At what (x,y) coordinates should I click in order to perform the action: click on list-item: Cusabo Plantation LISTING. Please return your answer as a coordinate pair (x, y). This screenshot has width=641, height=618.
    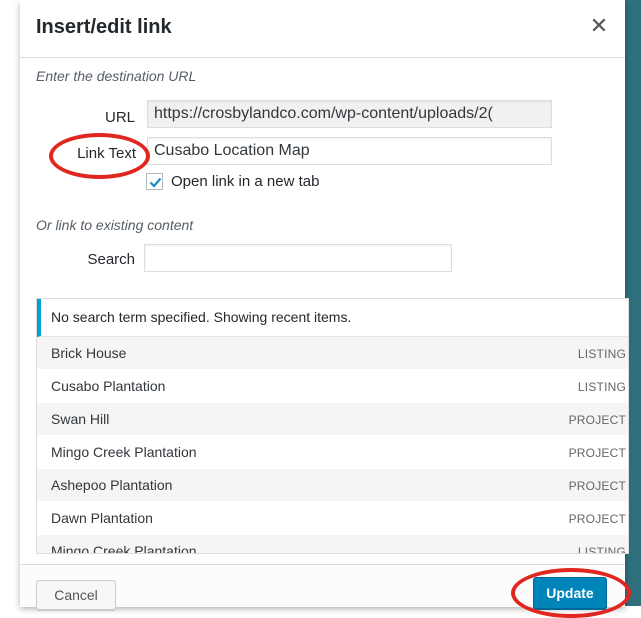
    Looking at the image, I should click on (332, 386).